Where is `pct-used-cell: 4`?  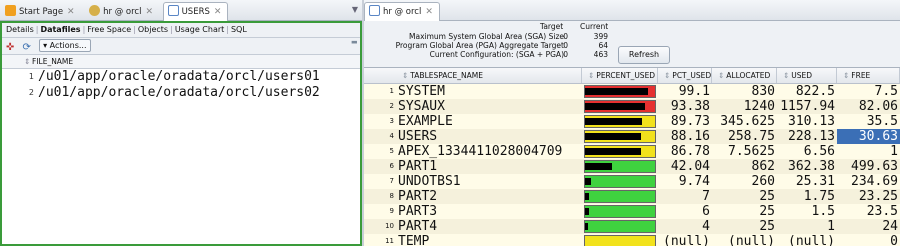 pct-used-cell: 4 is located at coordinates (685, 226).